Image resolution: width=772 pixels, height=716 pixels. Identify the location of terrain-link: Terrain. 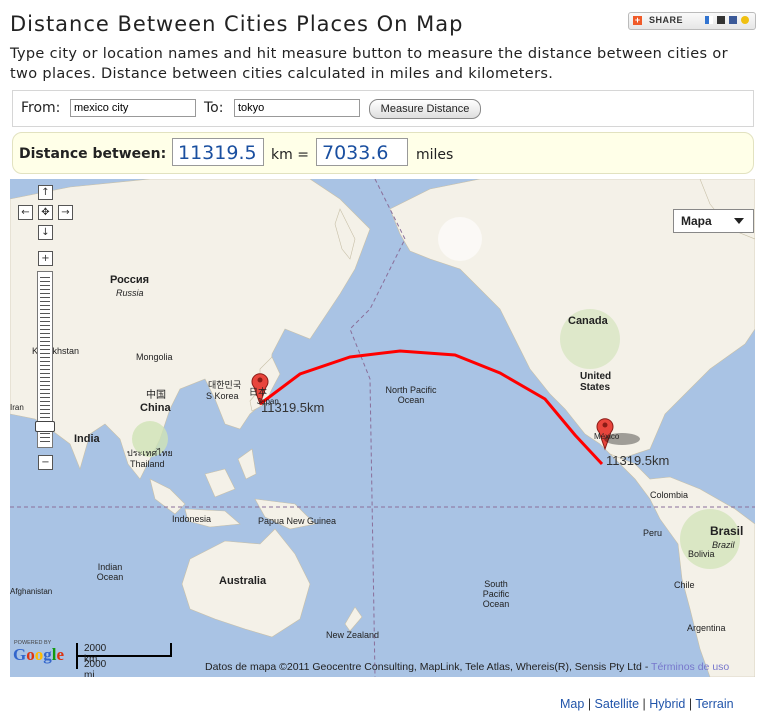
(714, 704).